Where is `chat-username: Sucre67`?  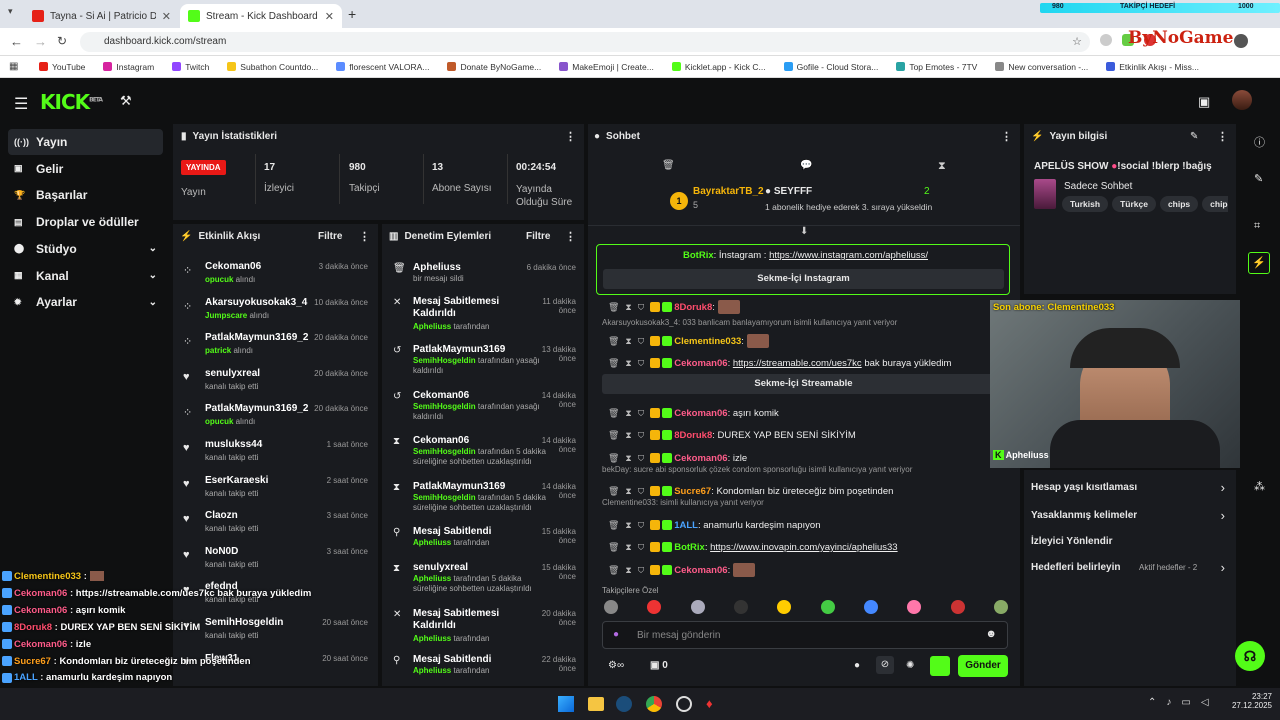
chat-username: Sucre67 is located at coordinates (692, 491).